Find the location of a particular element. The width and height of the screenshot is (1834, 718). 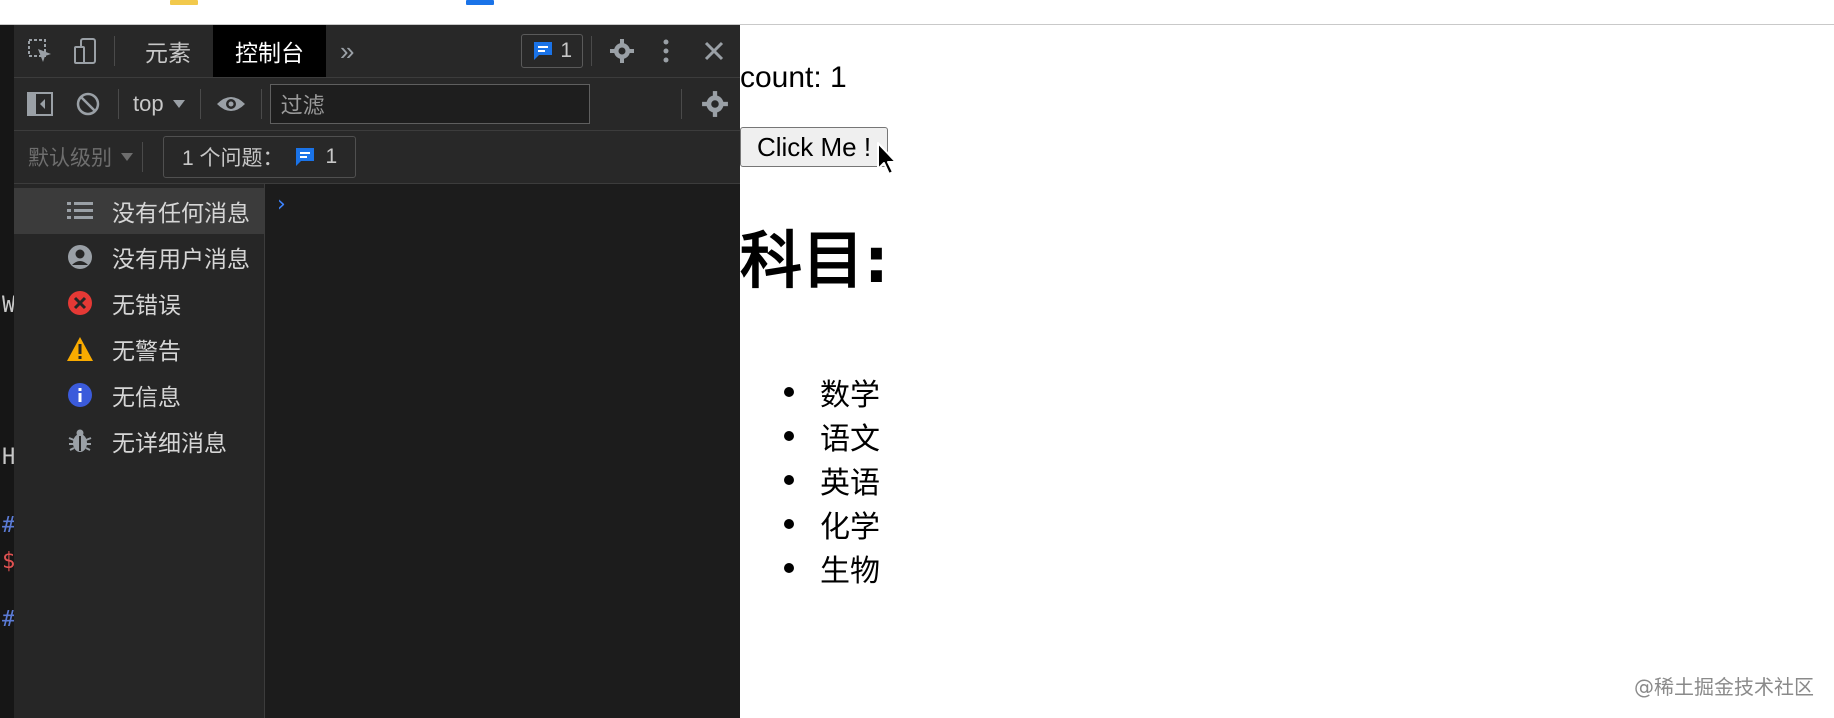

sidebar-item-info: 无信息 is located at coordinates (139, 395).